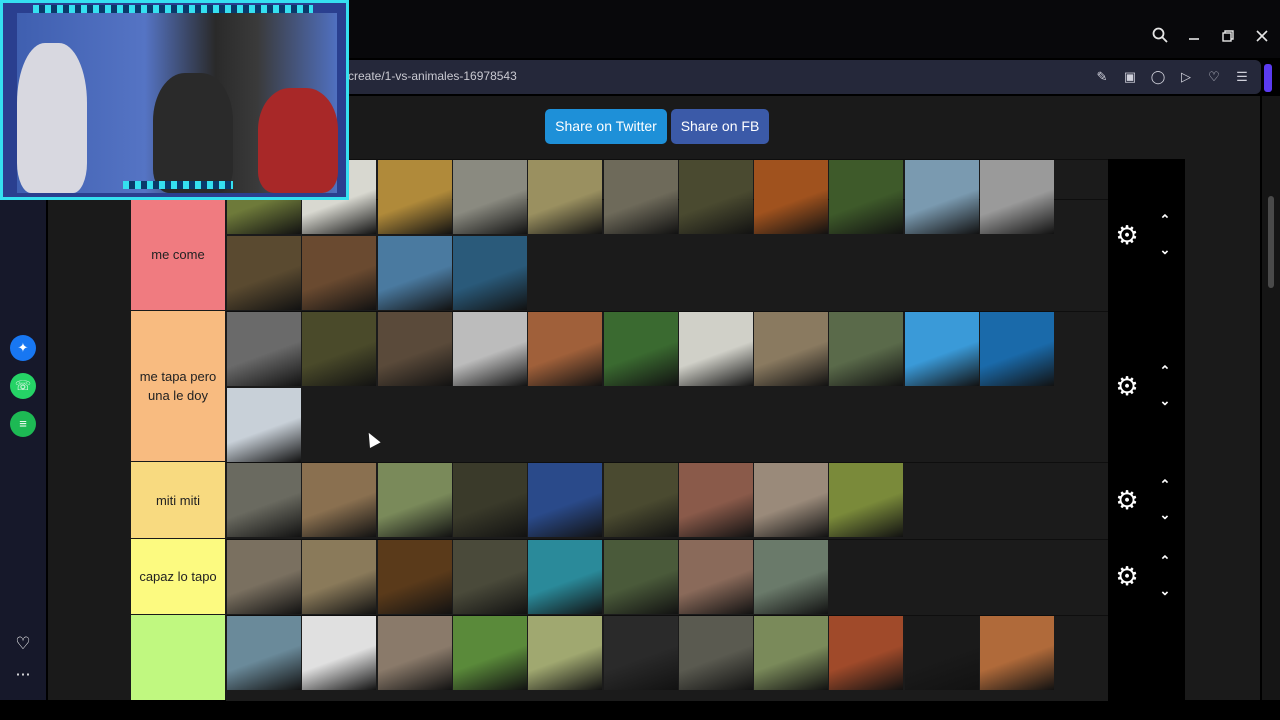 The width and height of the screenshot is (1280, 720). I want to click on send-icon: ▷, so click(1186, 77).